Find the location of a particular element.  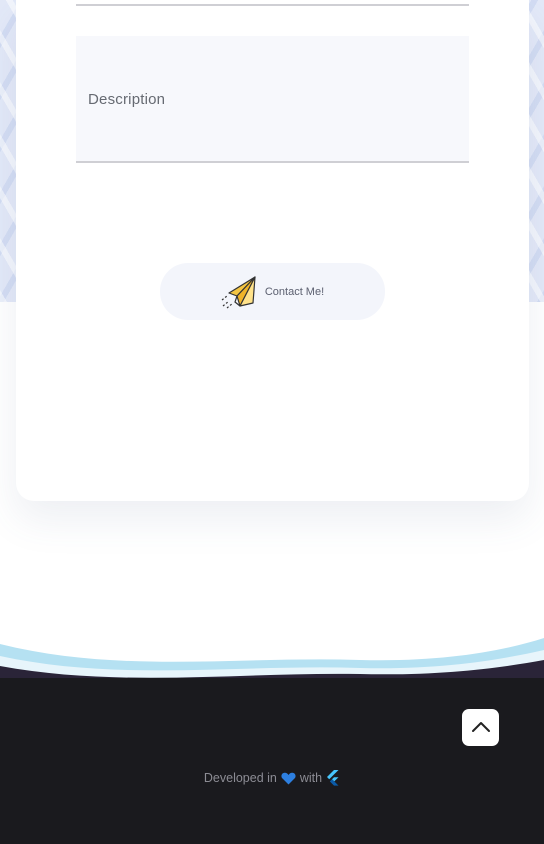

description-label: Description is located at coordinates (127, 99).